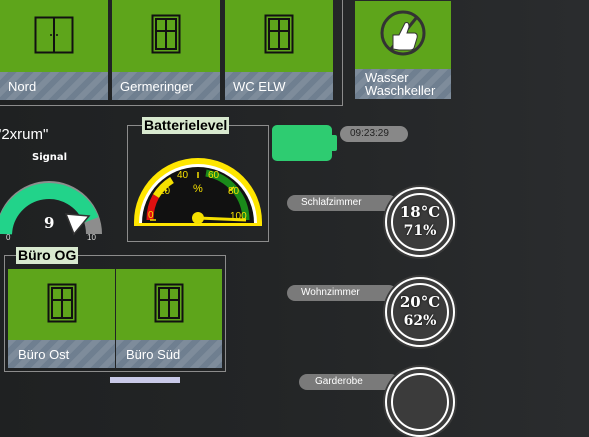 The height and width of the screenshot is (437, 589). What do you see at coordinates (238, 216) in the screenshot?
I see `battery-tick-100: 100` at bounding box center [238, 216].